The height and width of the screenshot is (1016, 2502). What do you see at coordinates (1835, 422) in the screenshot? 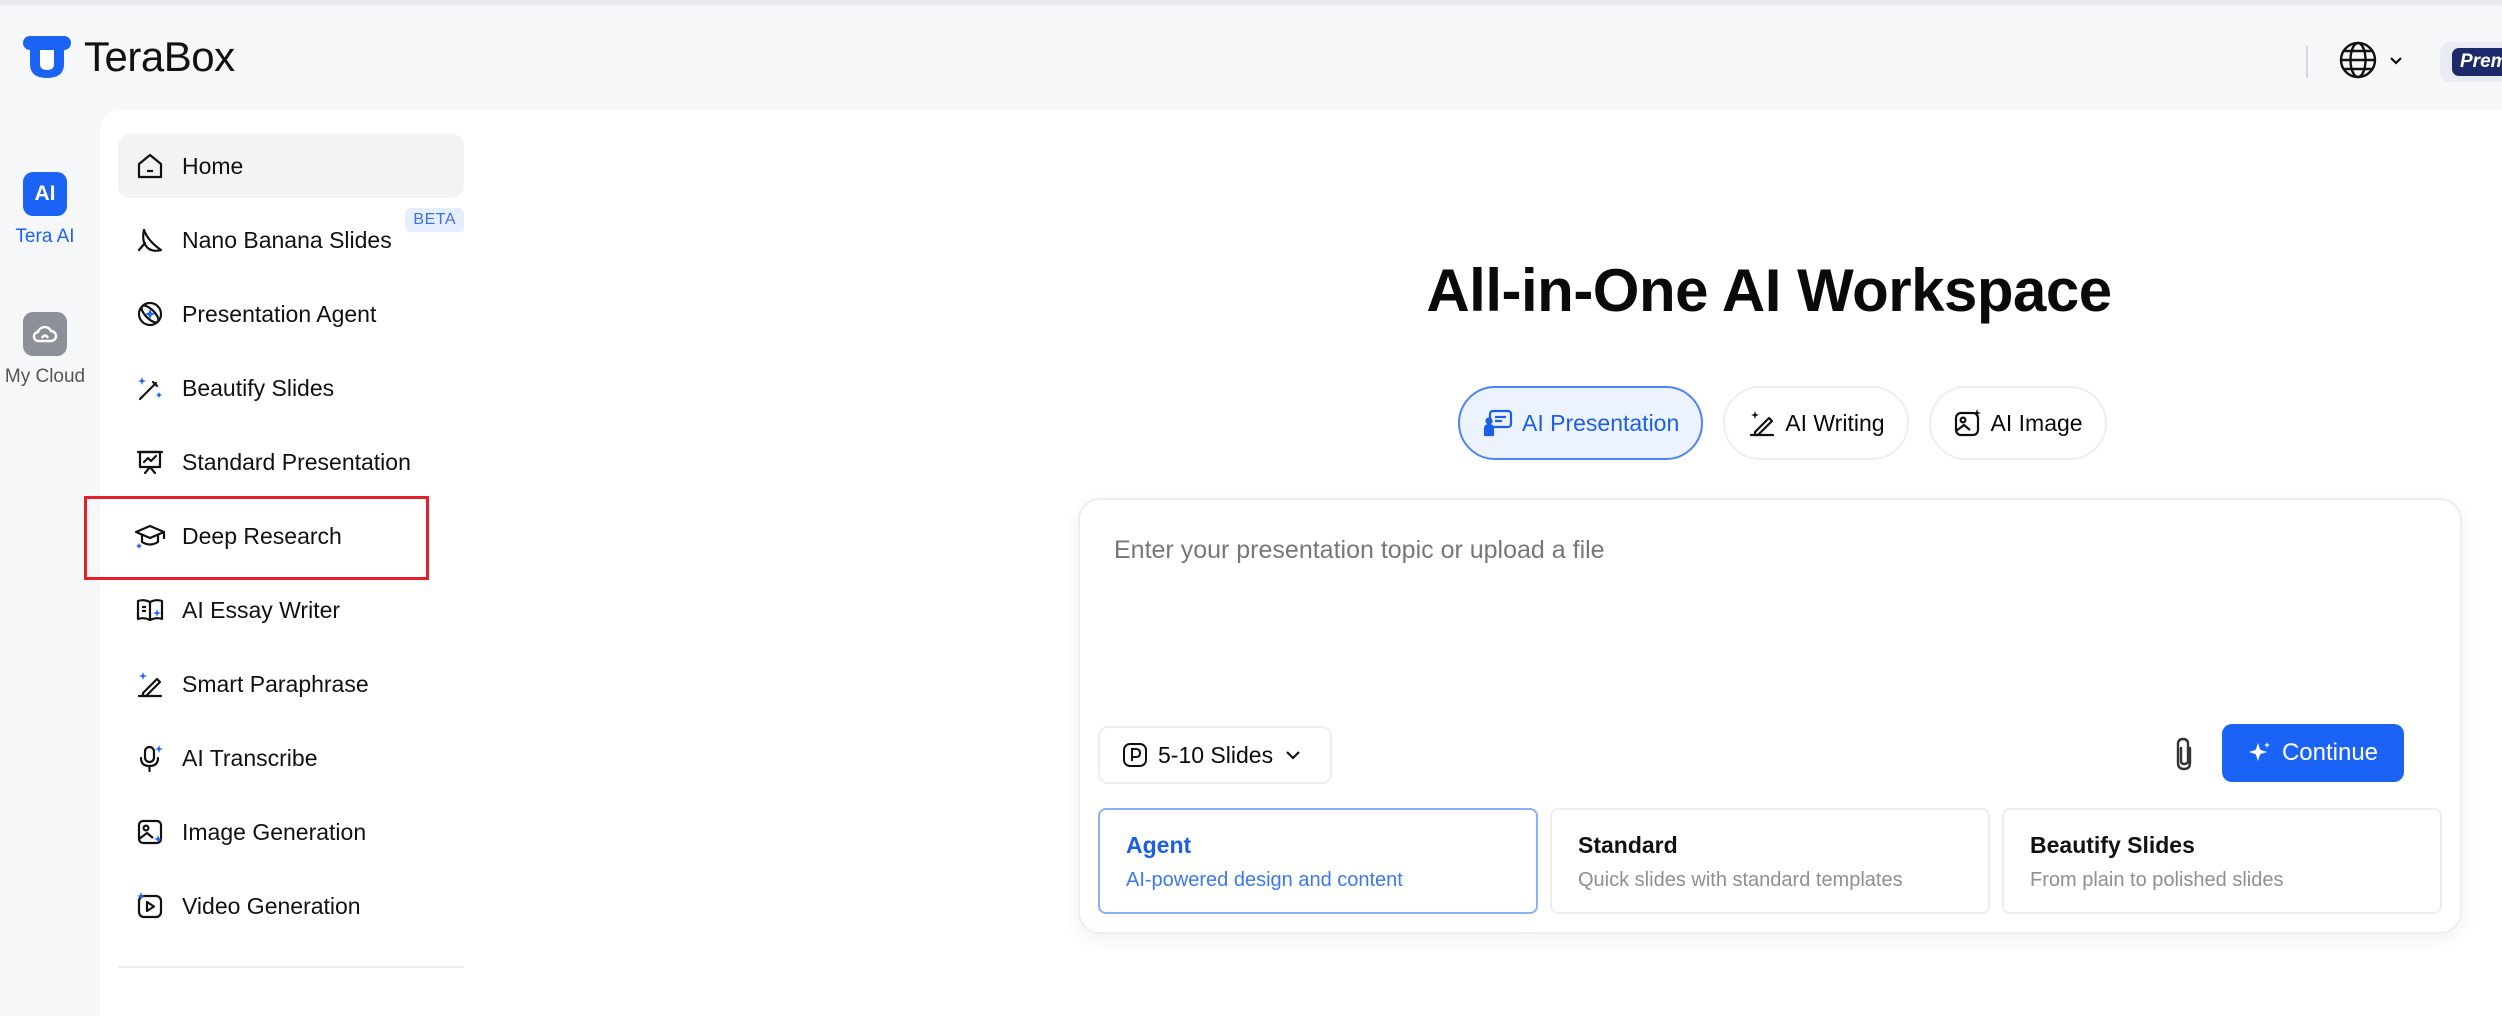
I see `tab-label: AI Writing` at bounding box center [1835, 422].